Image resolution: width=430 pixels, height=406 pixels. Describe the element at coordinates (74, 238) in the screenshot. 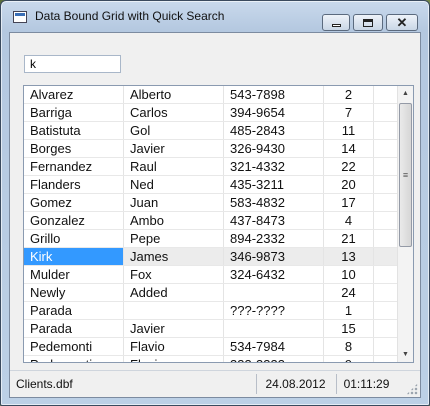

I see `last-name-cell: Grillo` at that location.